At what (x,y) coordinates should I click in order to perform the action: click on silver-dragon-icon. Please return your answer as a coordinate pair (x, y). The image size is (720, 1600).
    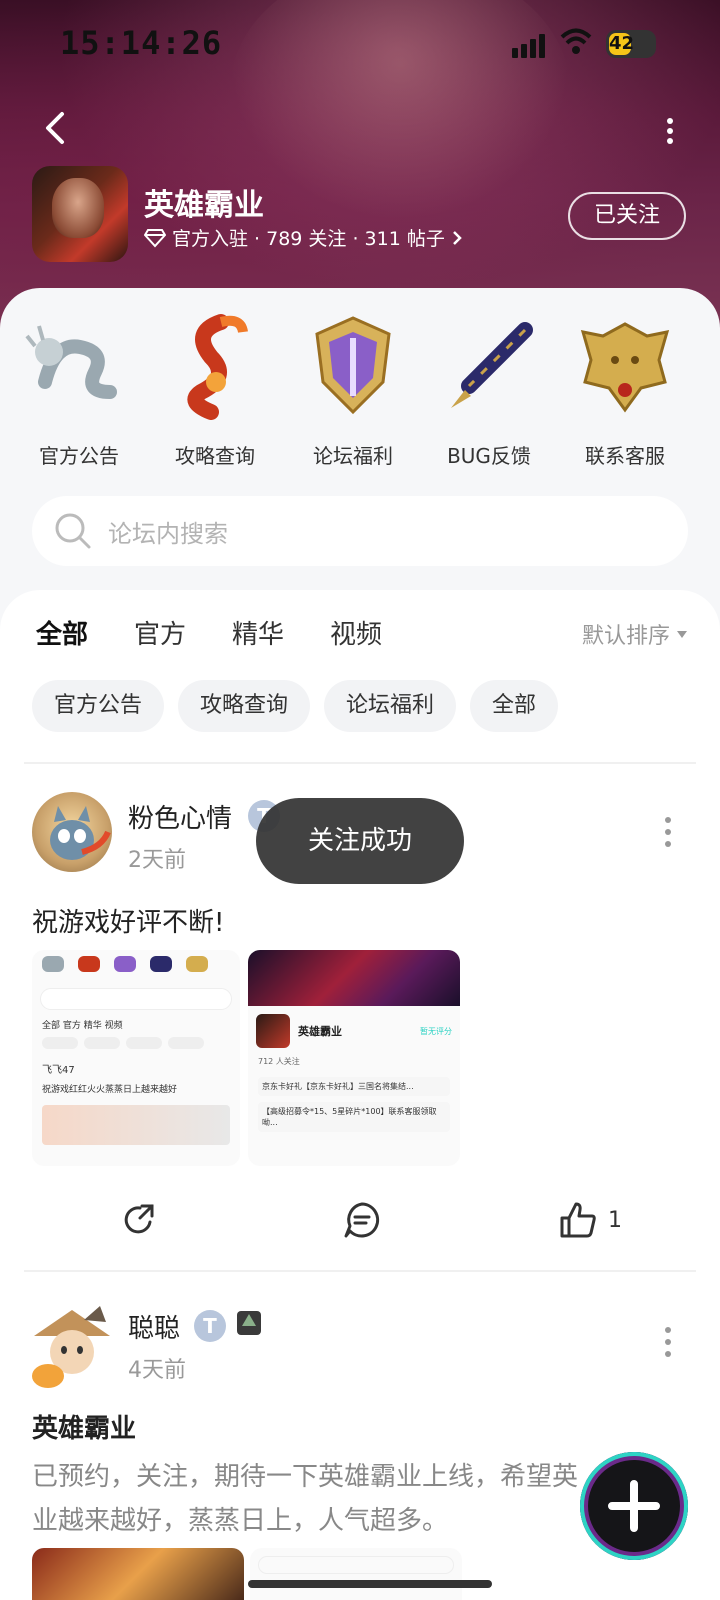
    Looking at the image, I should click on (71, 362).